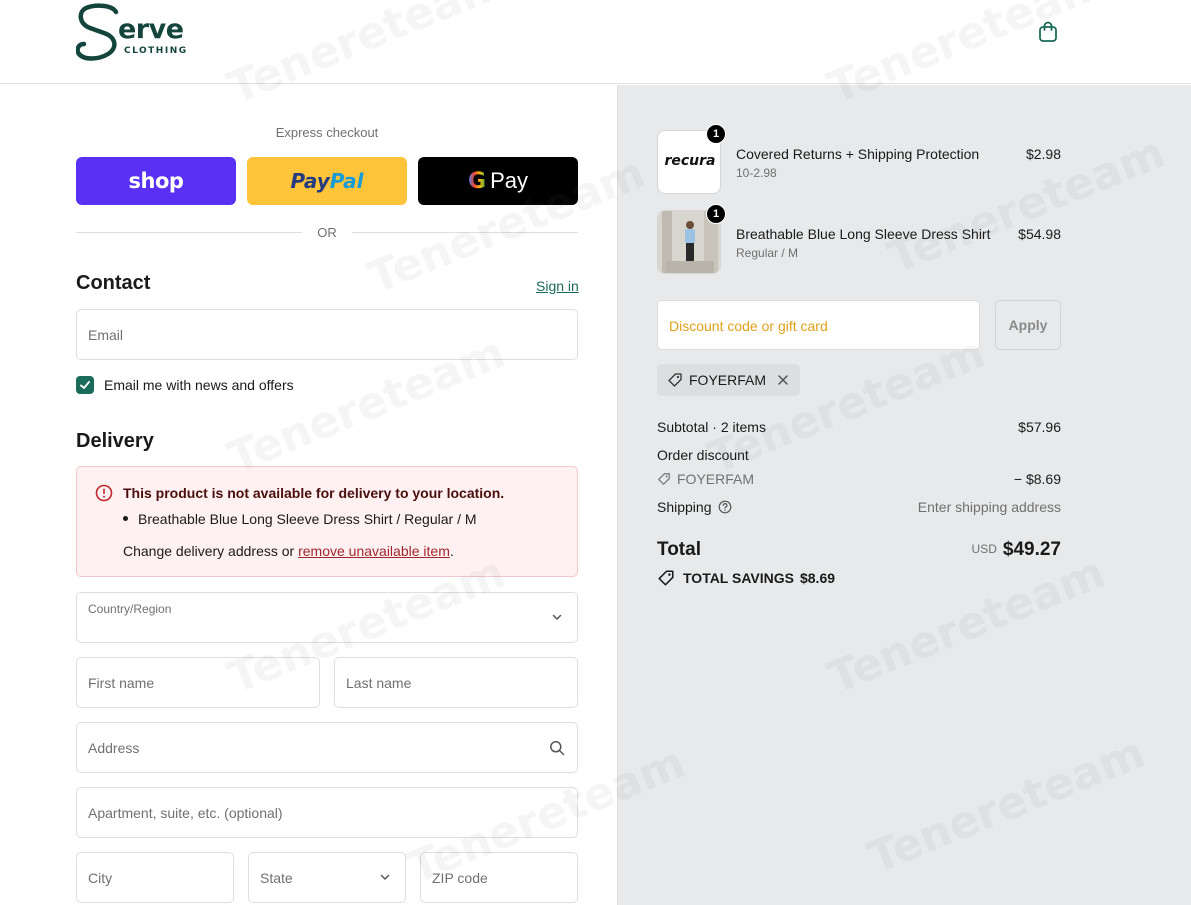  What do you see at coordinates (783, 380) in the screenshot?
I see `close-icon` at bounding box center [783, 380].